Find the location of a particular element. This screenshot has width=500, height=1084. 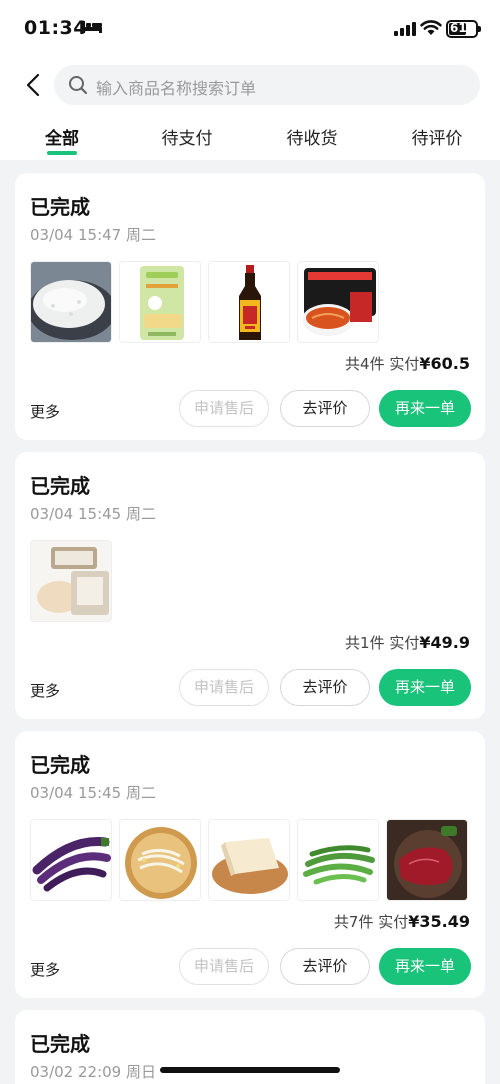

product-thumbnail-beef is located at coordinates (427, 860).